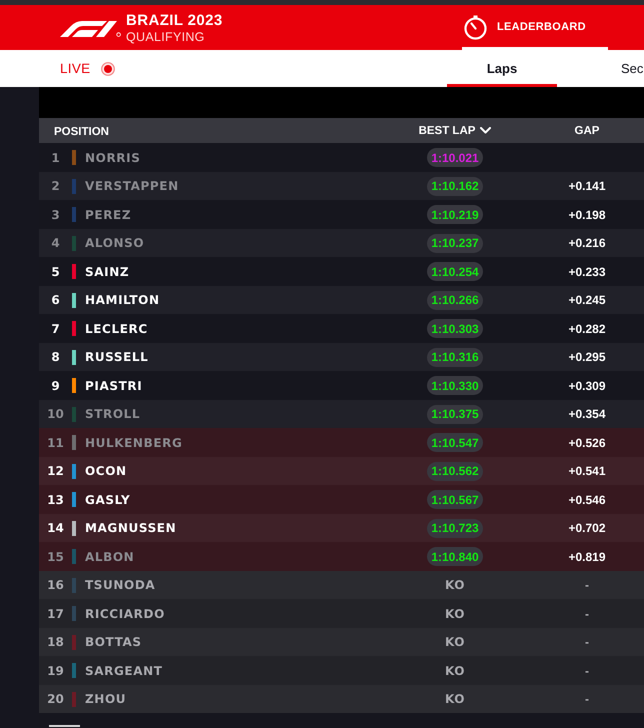 The width and height of the screenshot is (644, 728). I want to click on position-number: 17, so click(55, 613).